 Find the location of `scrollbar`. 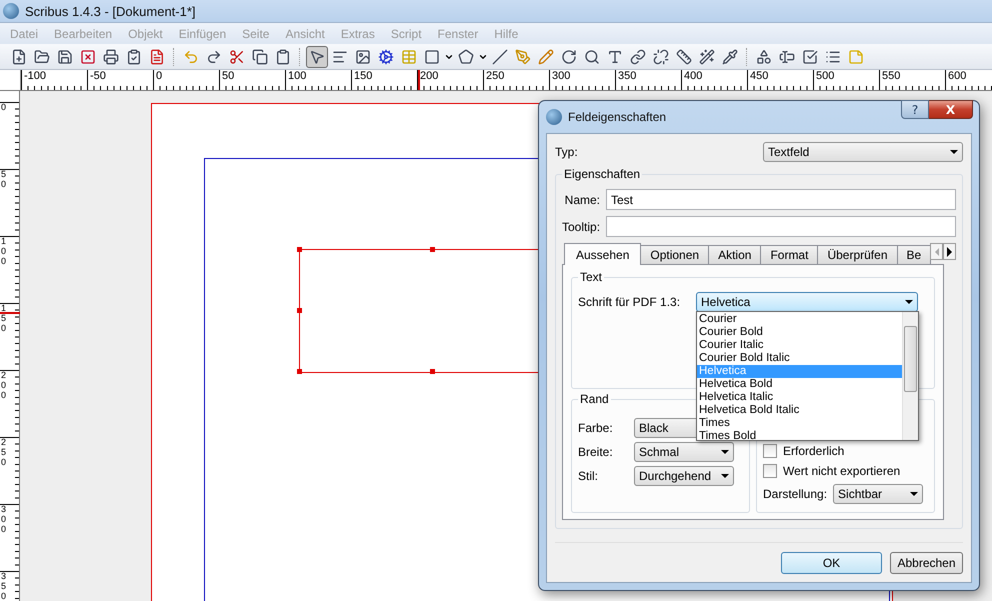

scrollbar is located at coordinates (910, 376).